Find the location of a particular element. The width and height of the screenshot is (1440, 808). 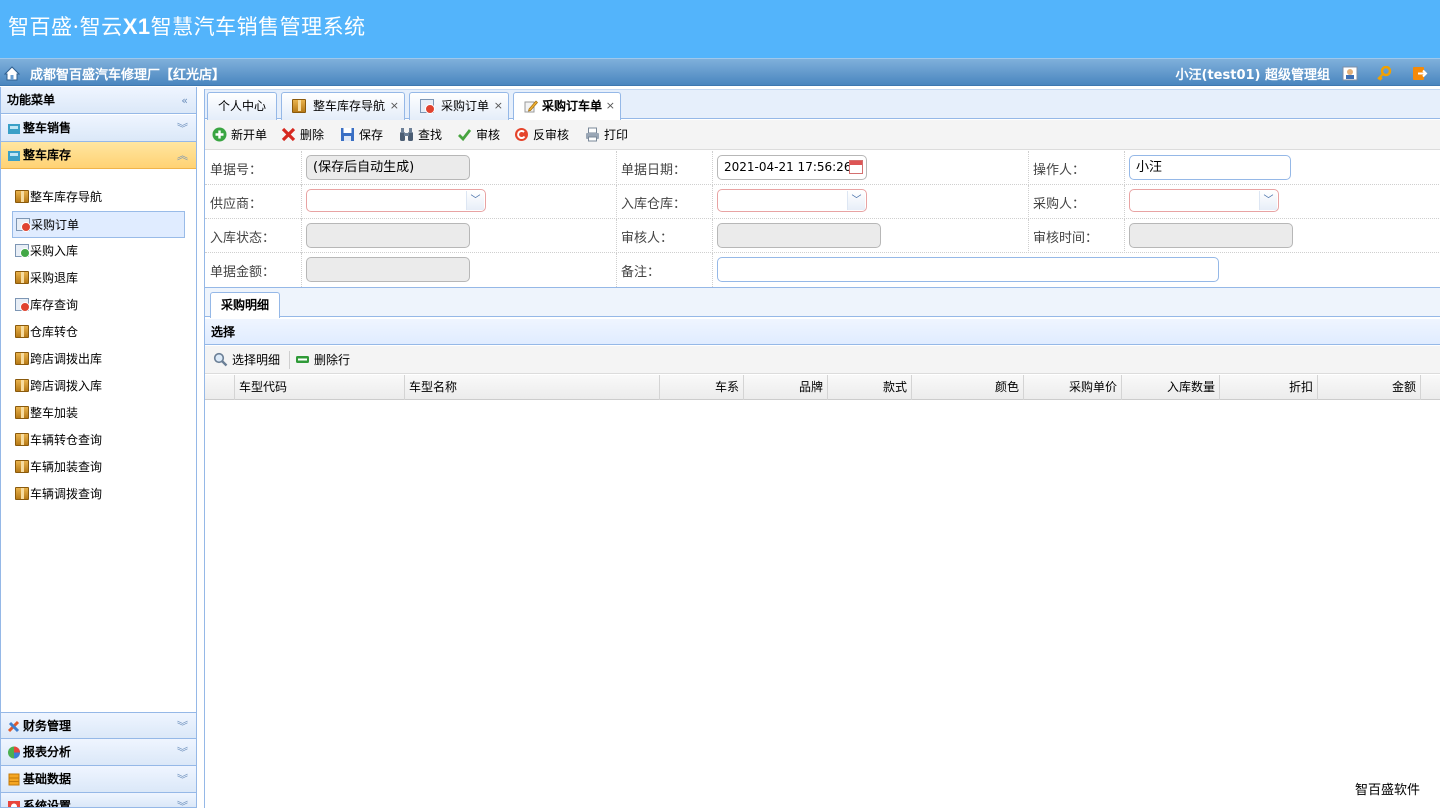

unaudit-button: 反审核 is located at coordinates (541, 135).